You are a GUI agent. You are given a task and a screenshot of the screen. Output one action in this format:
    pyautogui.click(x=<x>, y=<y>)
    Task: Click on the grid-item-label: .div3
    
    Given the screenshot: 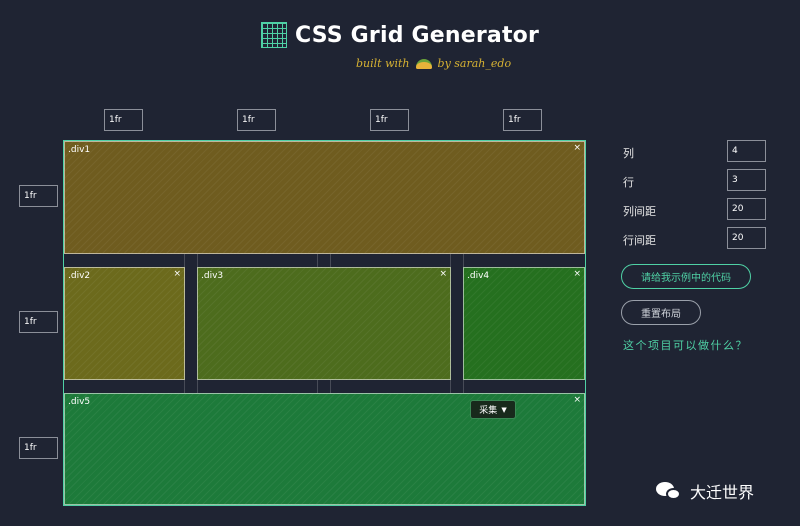 What is the action you would take?
    pyautogui.click(x=212, y=276)
    